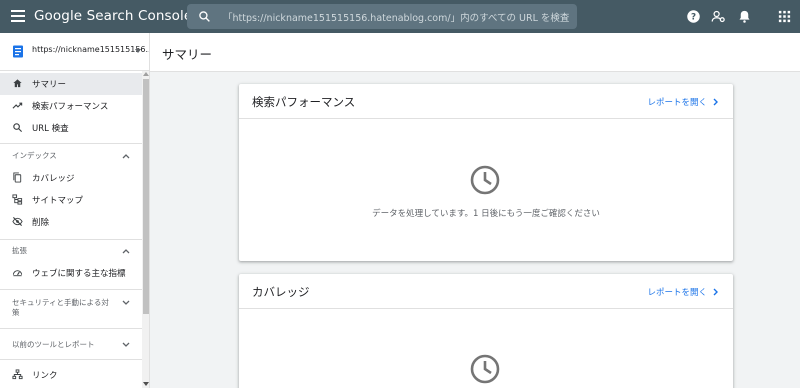 The width and height of the screenshot is (800, 388). I want to click on scrollbar-thumb, so click(146, 196).